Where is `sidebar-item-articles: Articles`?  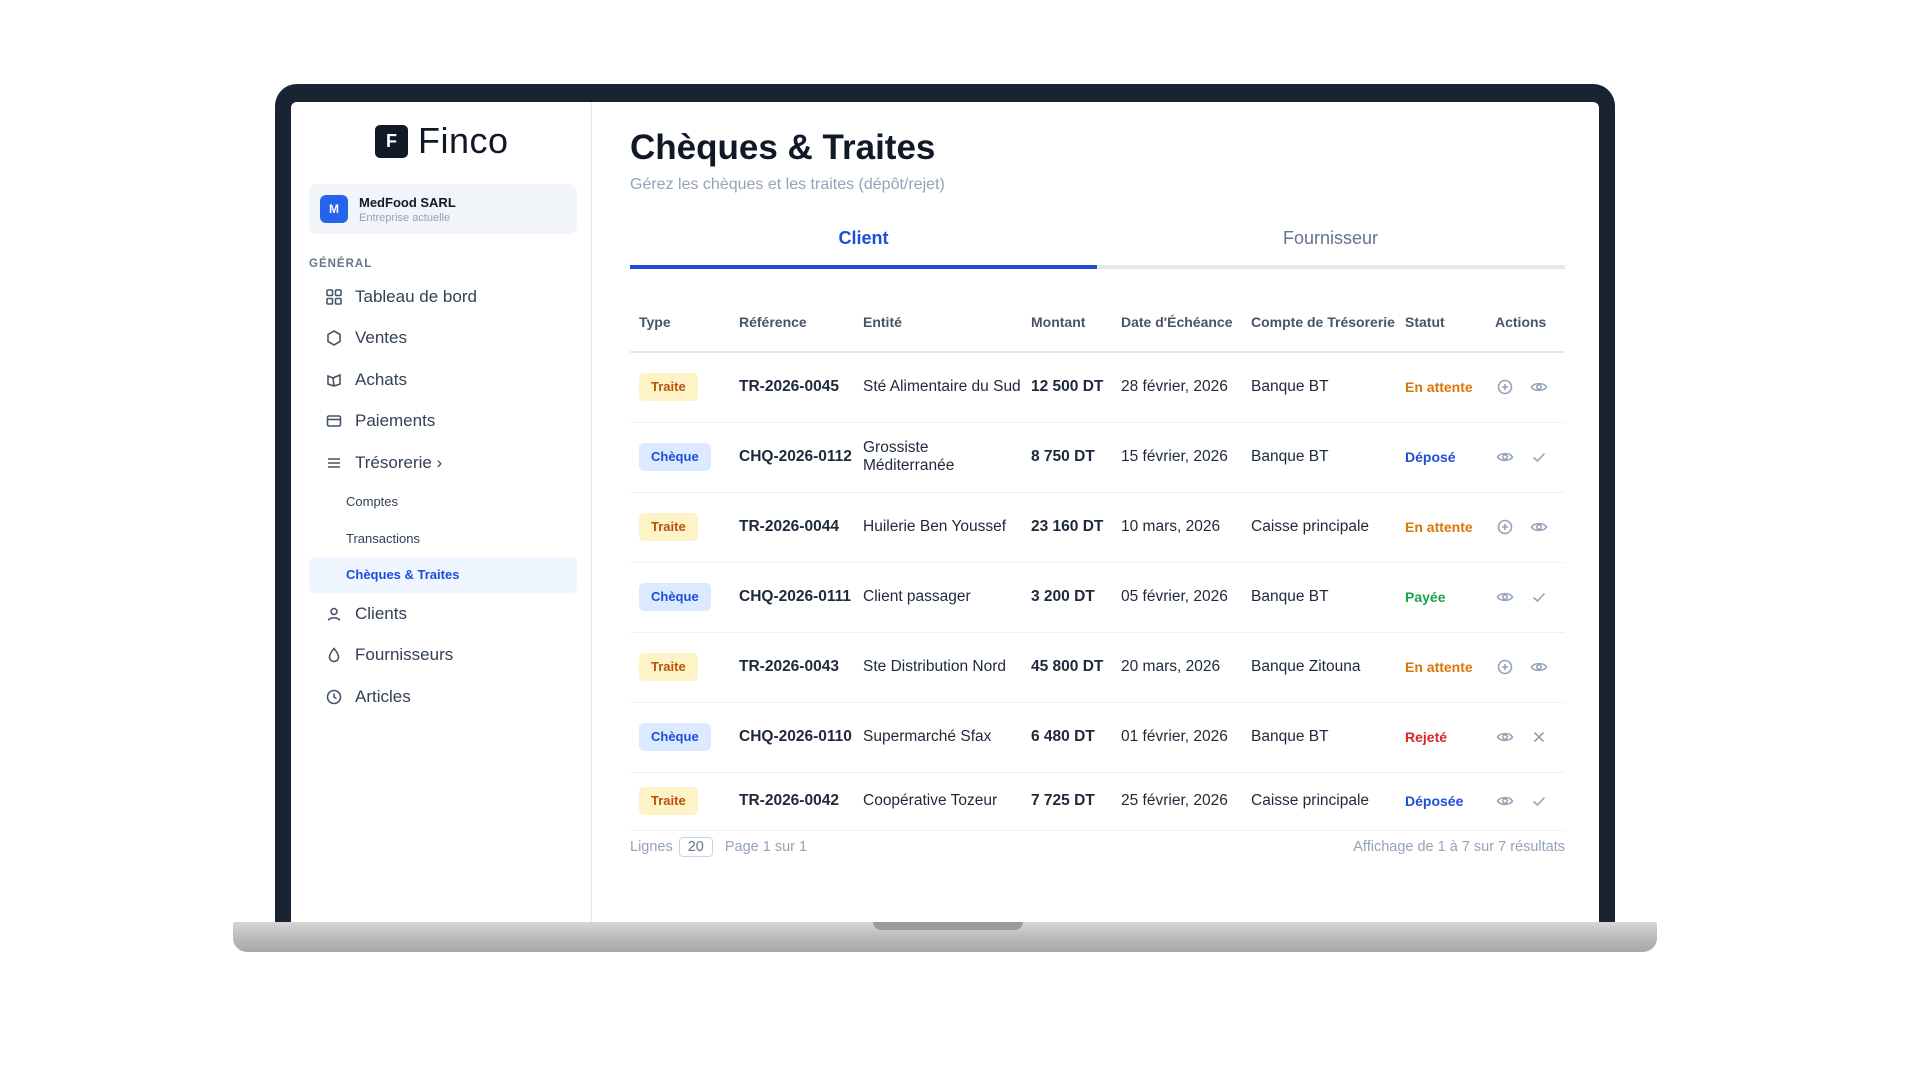
sidebar-item-articles: Articles is located at coordinates (443, 697).